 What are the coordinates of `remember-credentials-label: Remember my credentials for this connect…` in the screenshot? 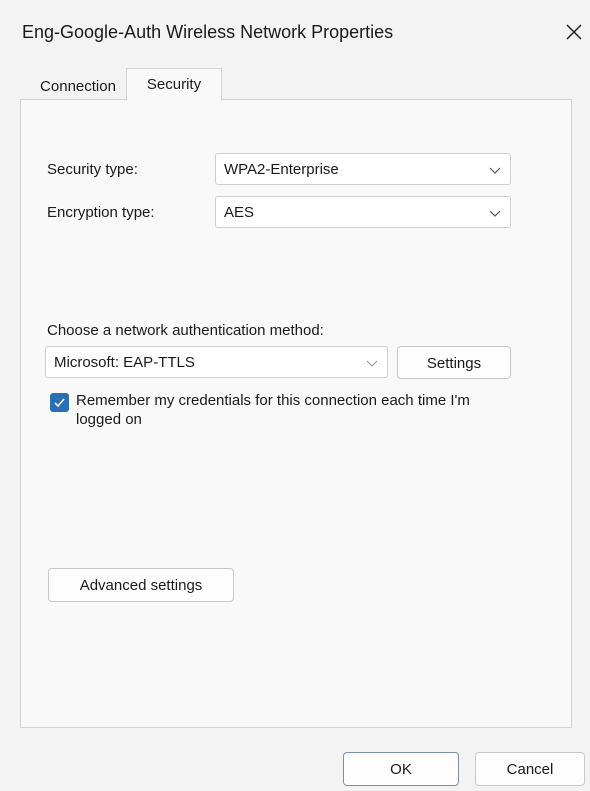 It's located at (276, 410).